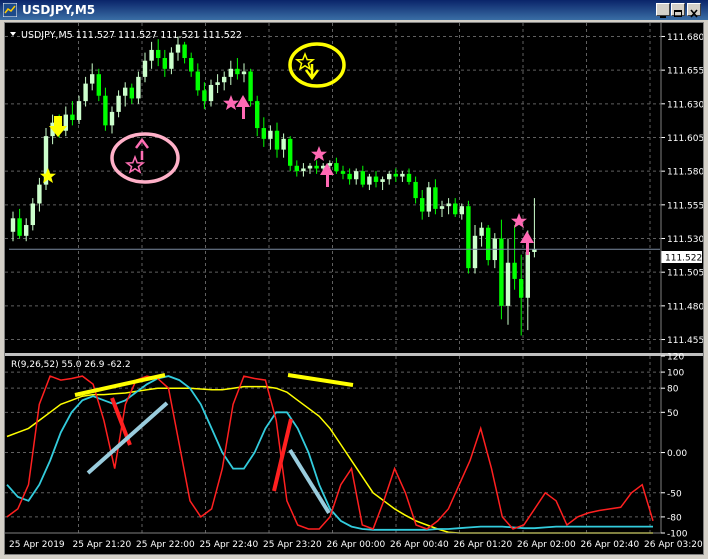  What do you see at coordinates (354, 10) in the screenshot?
I see `window-titlebar: USDJPY,M5` at bounding box center [354, 10].